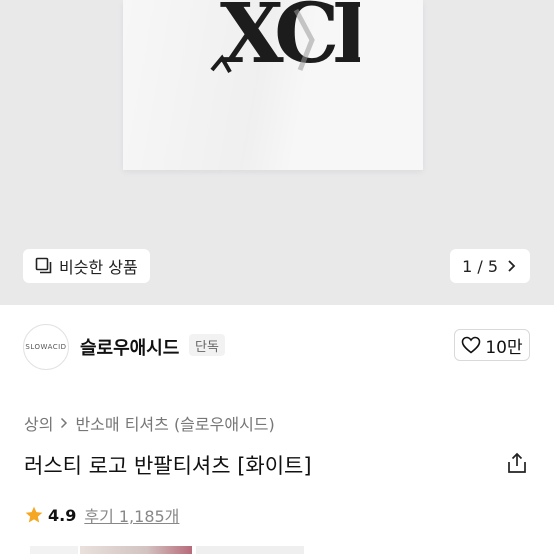 The image size is (554, 554). I want to click on like-button: 10만, so click(492, 345).